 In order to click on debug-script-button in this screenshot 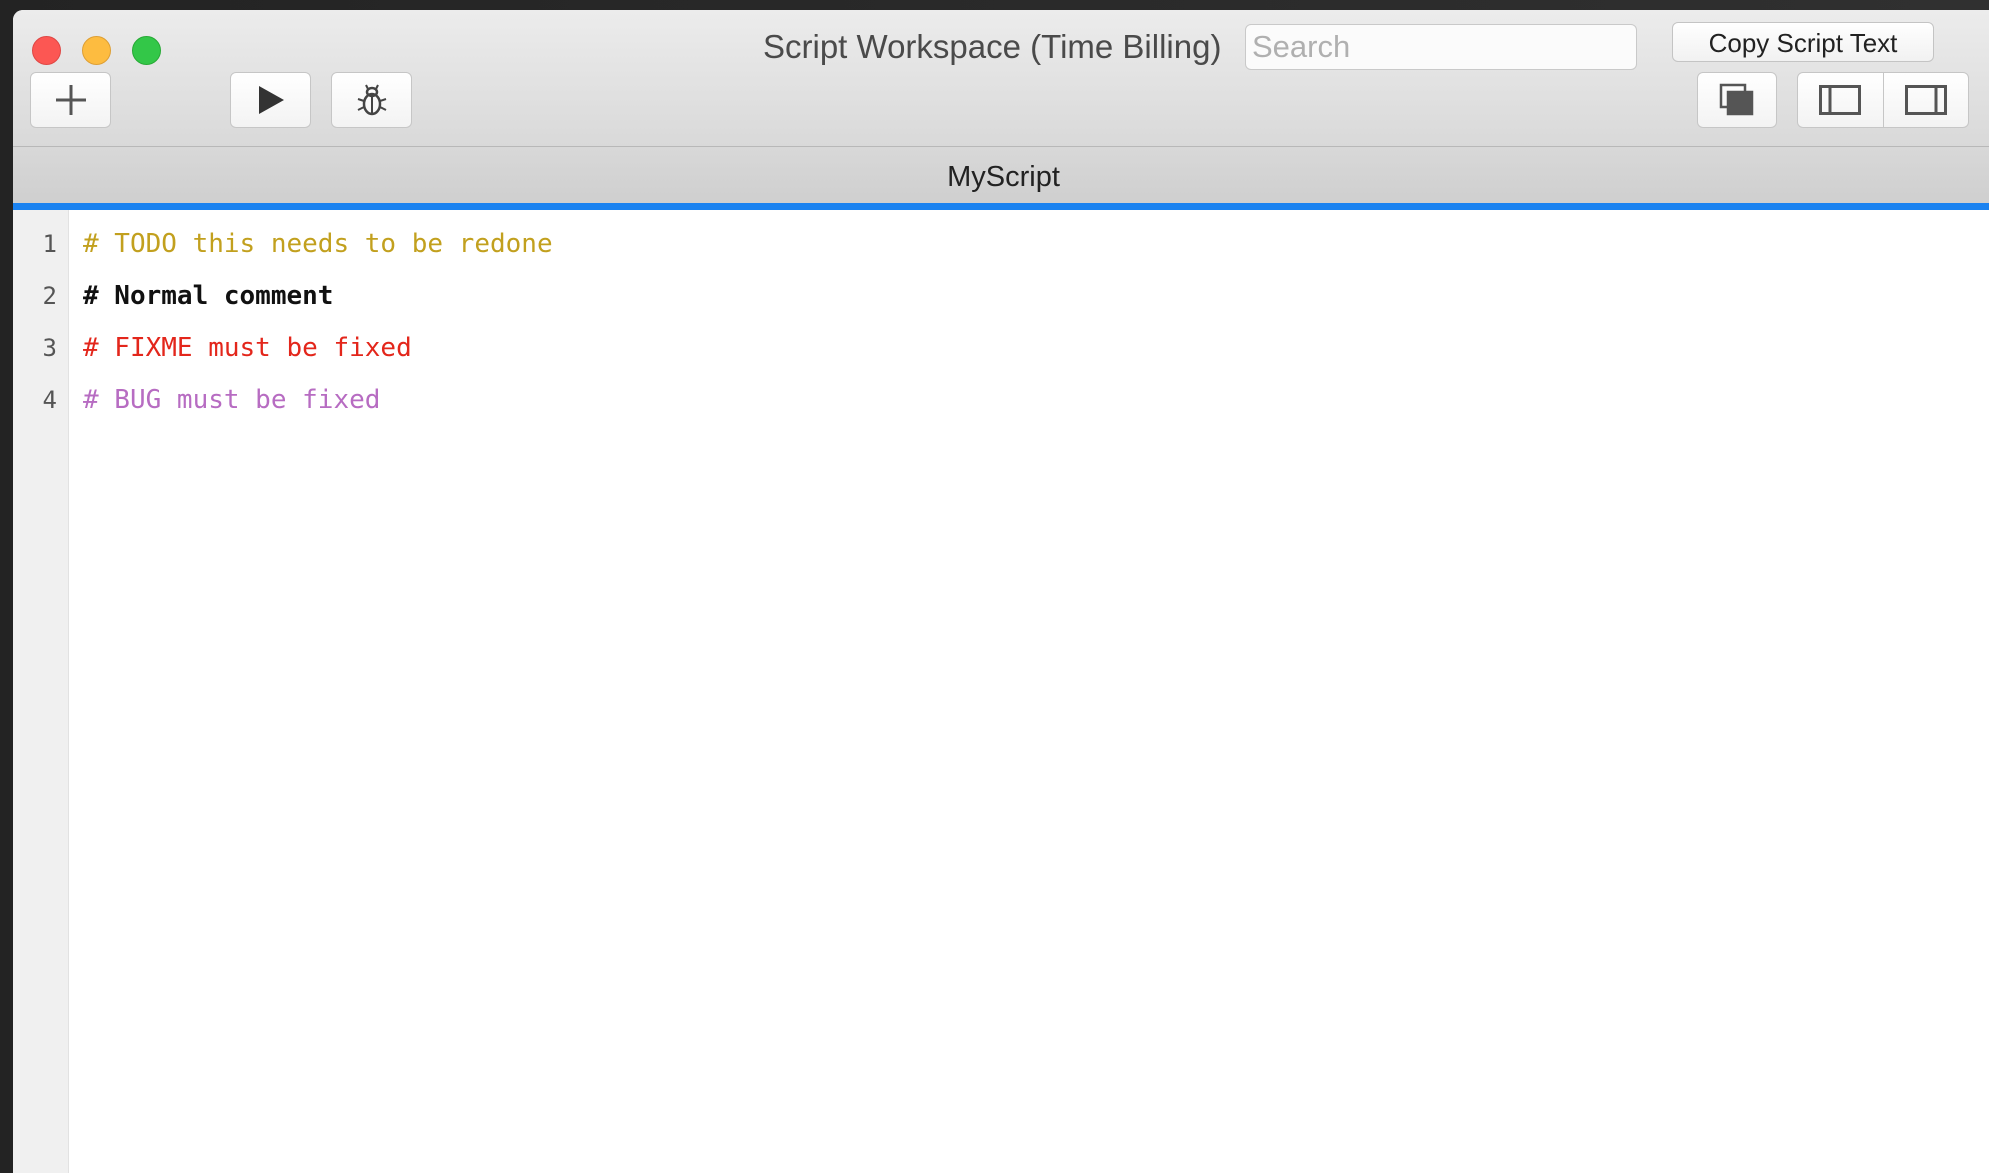, I will do `click(371, 100)`.